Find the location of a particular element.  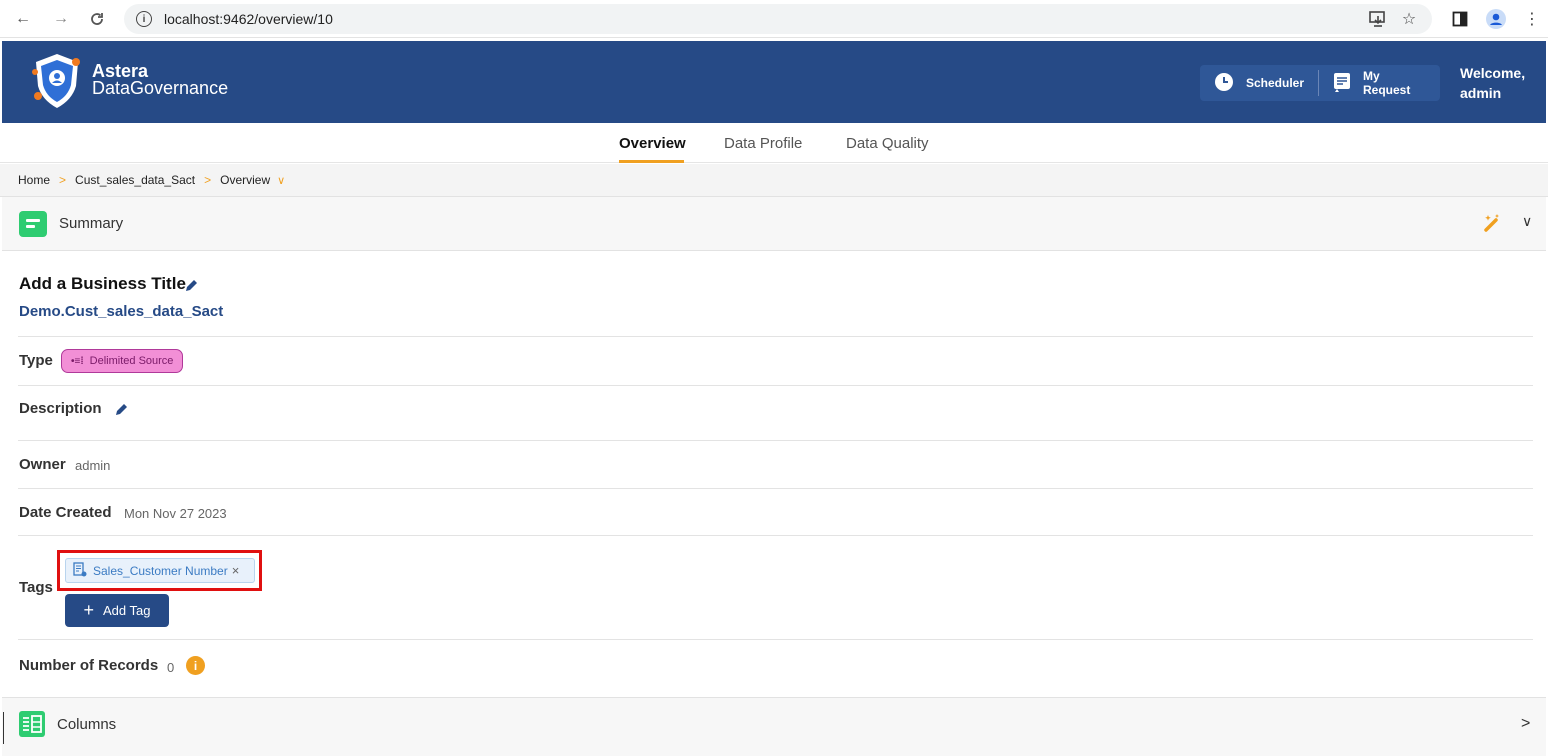

request-doc-icon is located at coordinates (1342, 83).